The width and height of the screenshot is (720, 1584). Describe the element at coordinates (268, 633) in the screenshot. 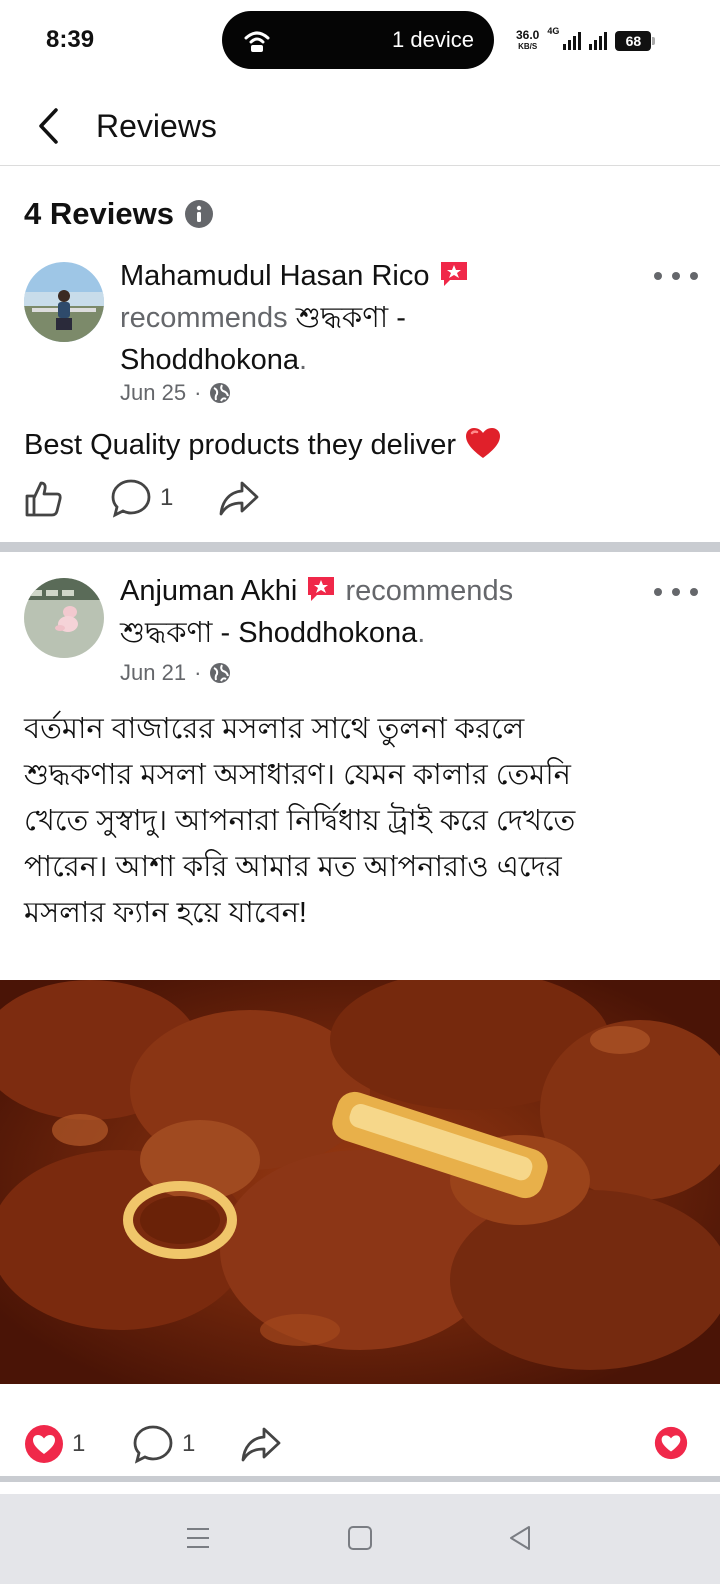

I see `page-name: শুদ্ধকণা - Shoddhokona` at that location.